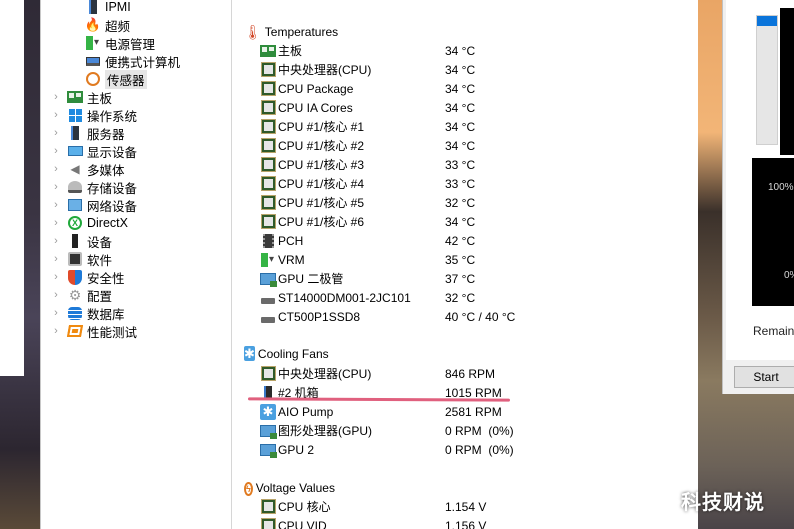 This screenshot has height=529, width=794. What do you see at coordinates (479, 449) in the screenshot?
I see `sensor-value: 0 RPM (0%)` at bounding box center [479, 449].